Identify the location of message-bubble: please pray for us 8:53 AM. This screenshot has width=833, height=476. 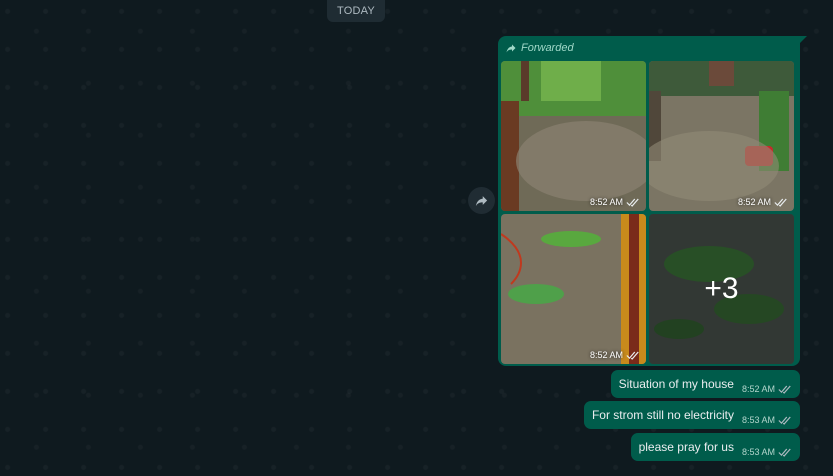
(715, 447).